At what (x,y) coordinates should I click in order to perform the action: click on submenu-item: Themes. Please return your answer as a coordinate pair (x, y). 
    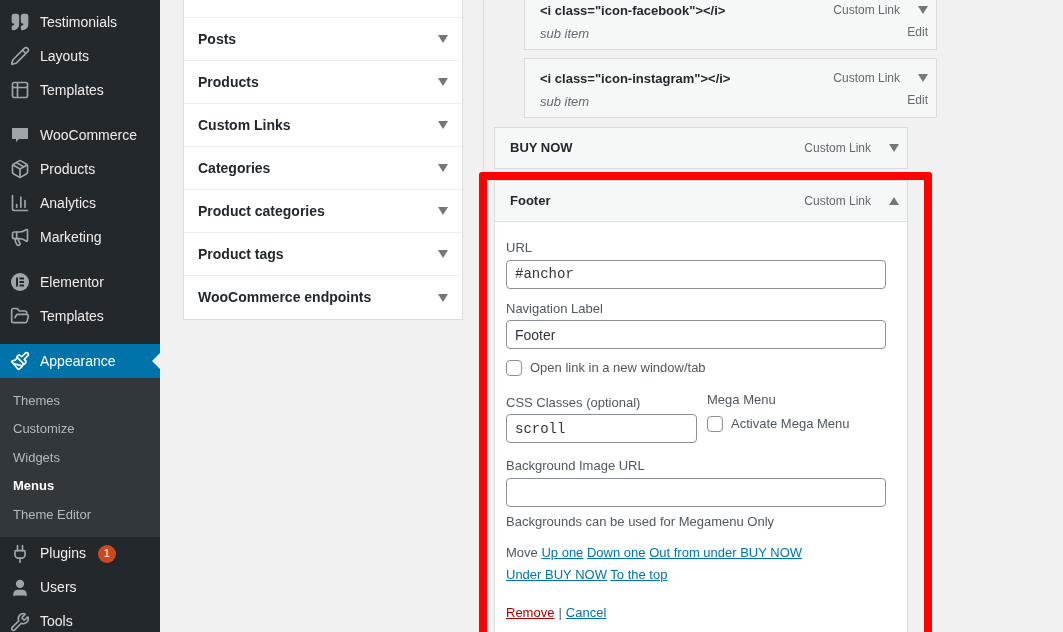
    Looking at the image, I should click on (80, 400).